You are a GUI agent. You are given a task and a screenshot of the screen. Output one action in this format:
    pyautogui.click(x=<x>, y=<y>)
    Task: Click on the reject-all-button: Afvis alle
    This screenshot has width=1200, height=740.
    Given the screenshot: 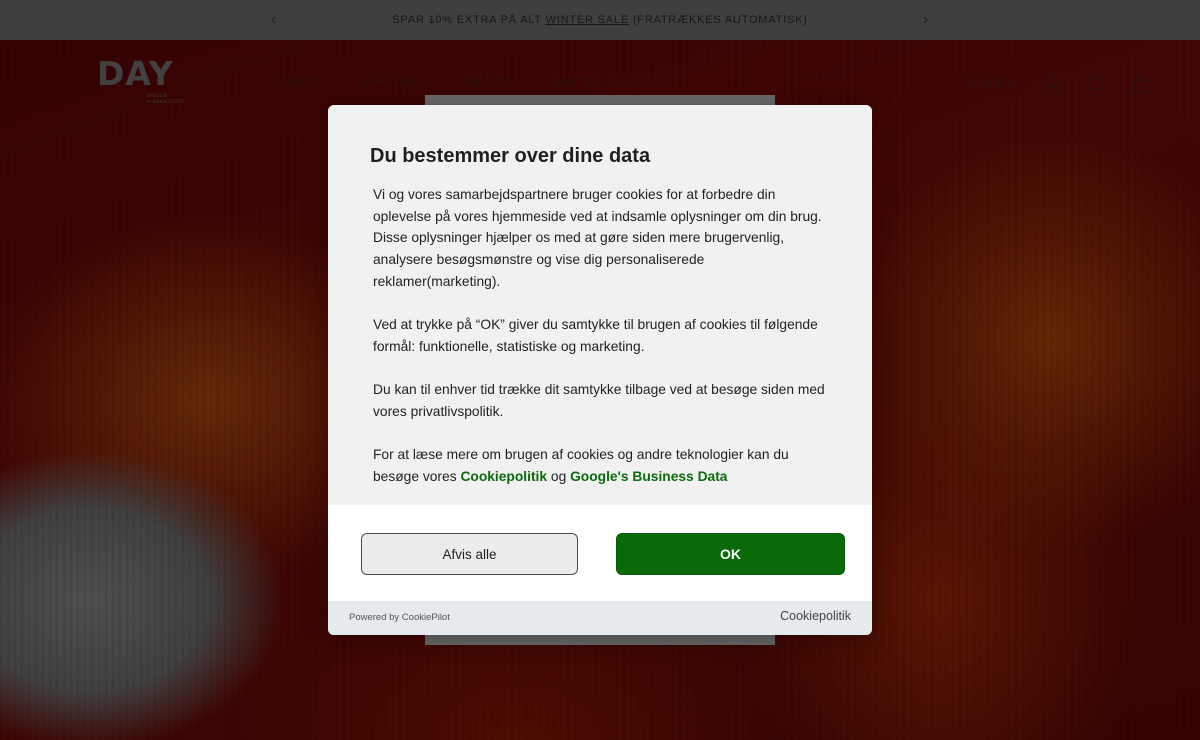 What is the action you would take?
    pyautogui.click(x=469, y=554)
    